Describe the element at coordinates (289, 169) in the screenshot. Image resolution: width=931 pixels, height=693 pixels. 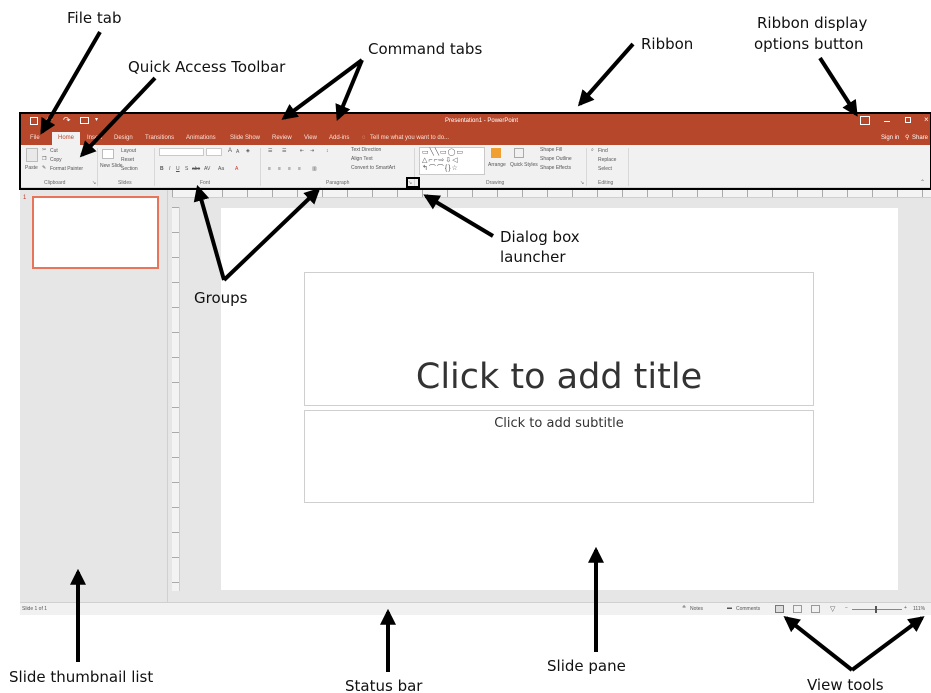
I see `align-right-icon: ≡` at that location.